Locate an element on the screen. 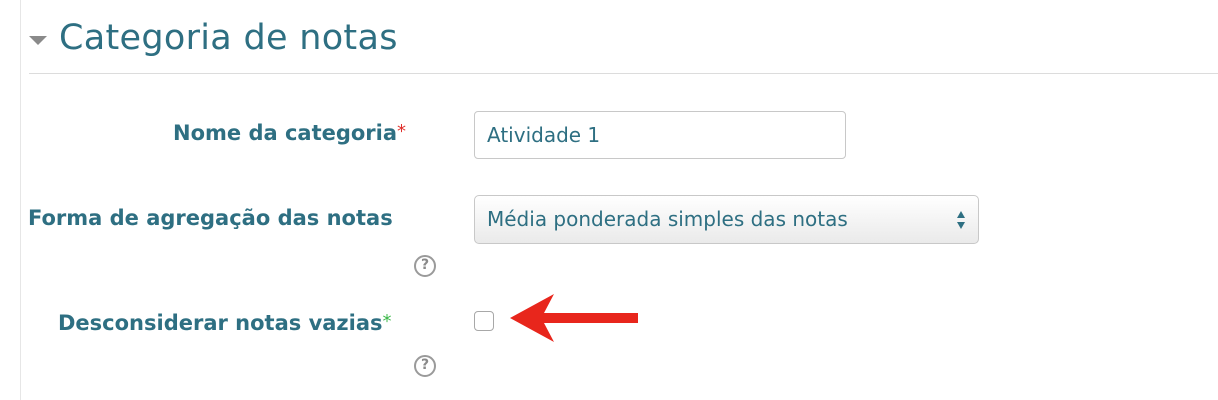  aggregation-select: Média ponderada simples das notas is located at coordinates (726, 219).